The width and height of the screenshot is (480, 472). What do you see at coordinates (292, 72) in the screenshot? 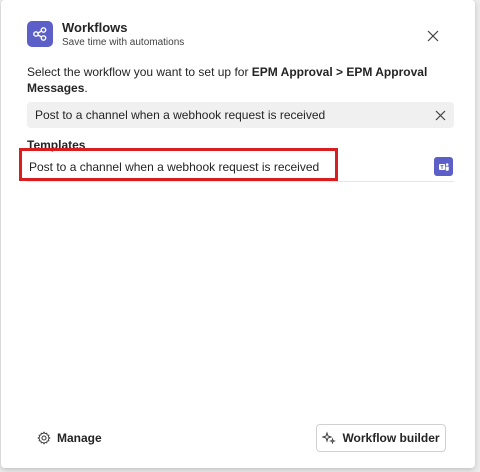
I see `prompt-team: EPM Approval` at bounding box center [292, 72].